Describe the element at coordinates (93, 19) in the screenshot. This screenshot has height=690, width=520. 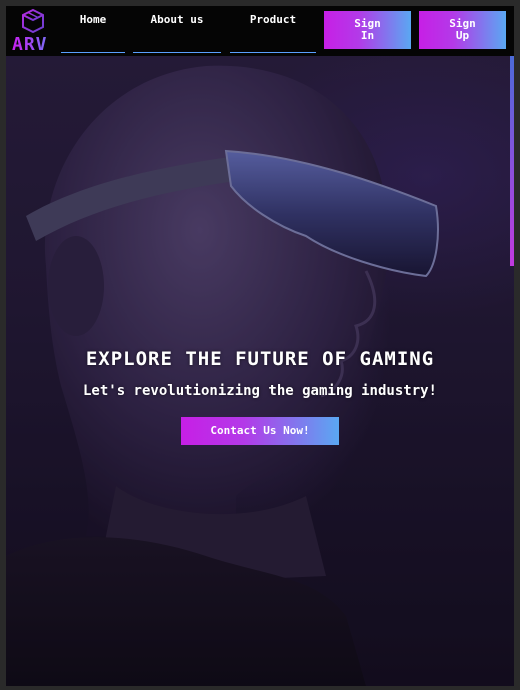
I see `nav-link-home-label: Home` at that location.